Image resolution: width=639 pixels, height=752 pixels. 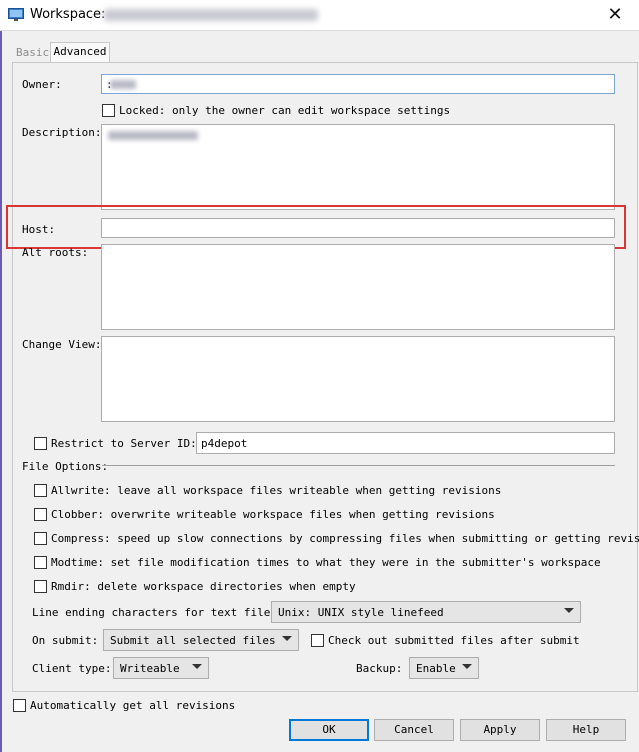 I want to click on client-type-dropdown: Writeable, so click(x=161, y=668).